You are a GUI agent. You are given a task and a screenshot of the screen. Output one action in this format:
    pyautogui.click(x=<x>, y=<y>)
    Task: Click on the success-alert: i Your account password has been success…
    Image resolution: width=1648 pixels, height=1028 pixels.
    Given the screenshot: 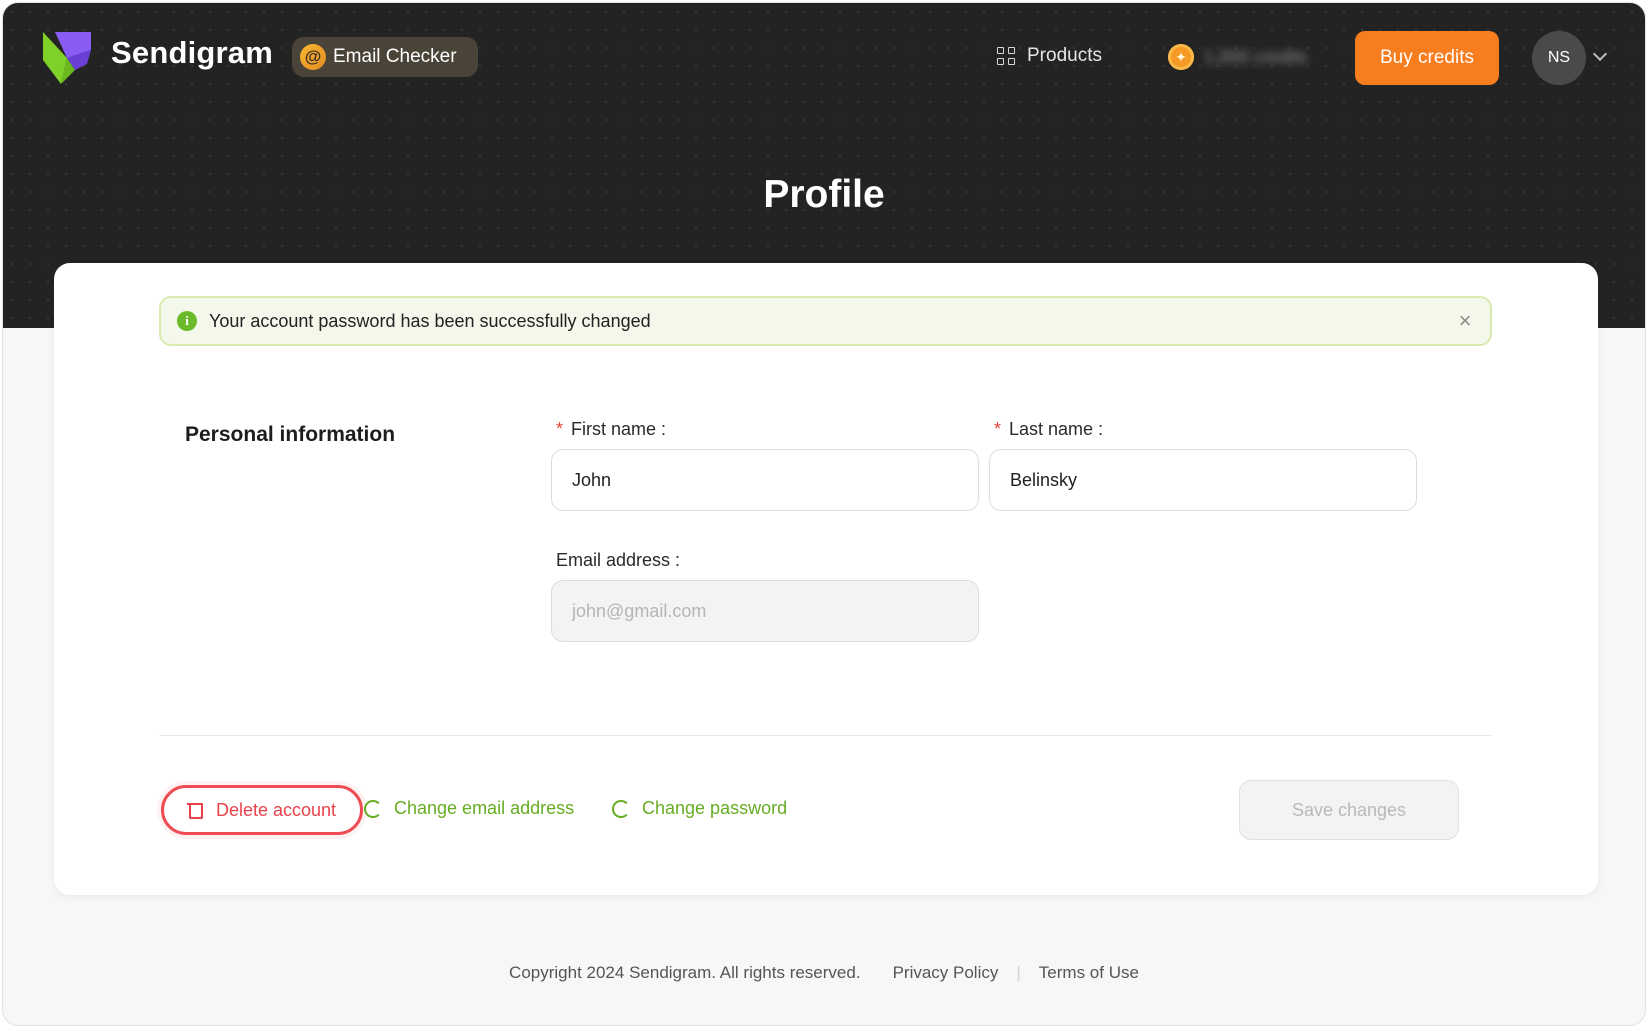 What is the action you would take?
    pyautogui.click(x=825, y=321)
    